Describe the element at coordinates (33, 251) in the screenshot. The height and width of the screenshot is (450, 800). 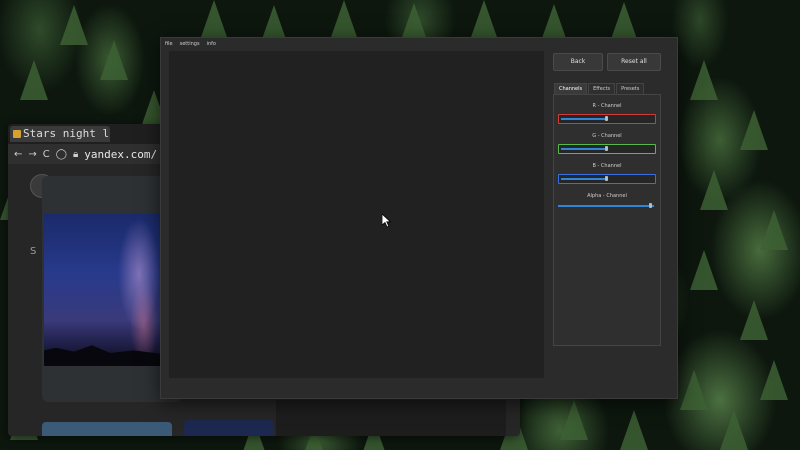
I see `sidebar-letter: S` at that location.